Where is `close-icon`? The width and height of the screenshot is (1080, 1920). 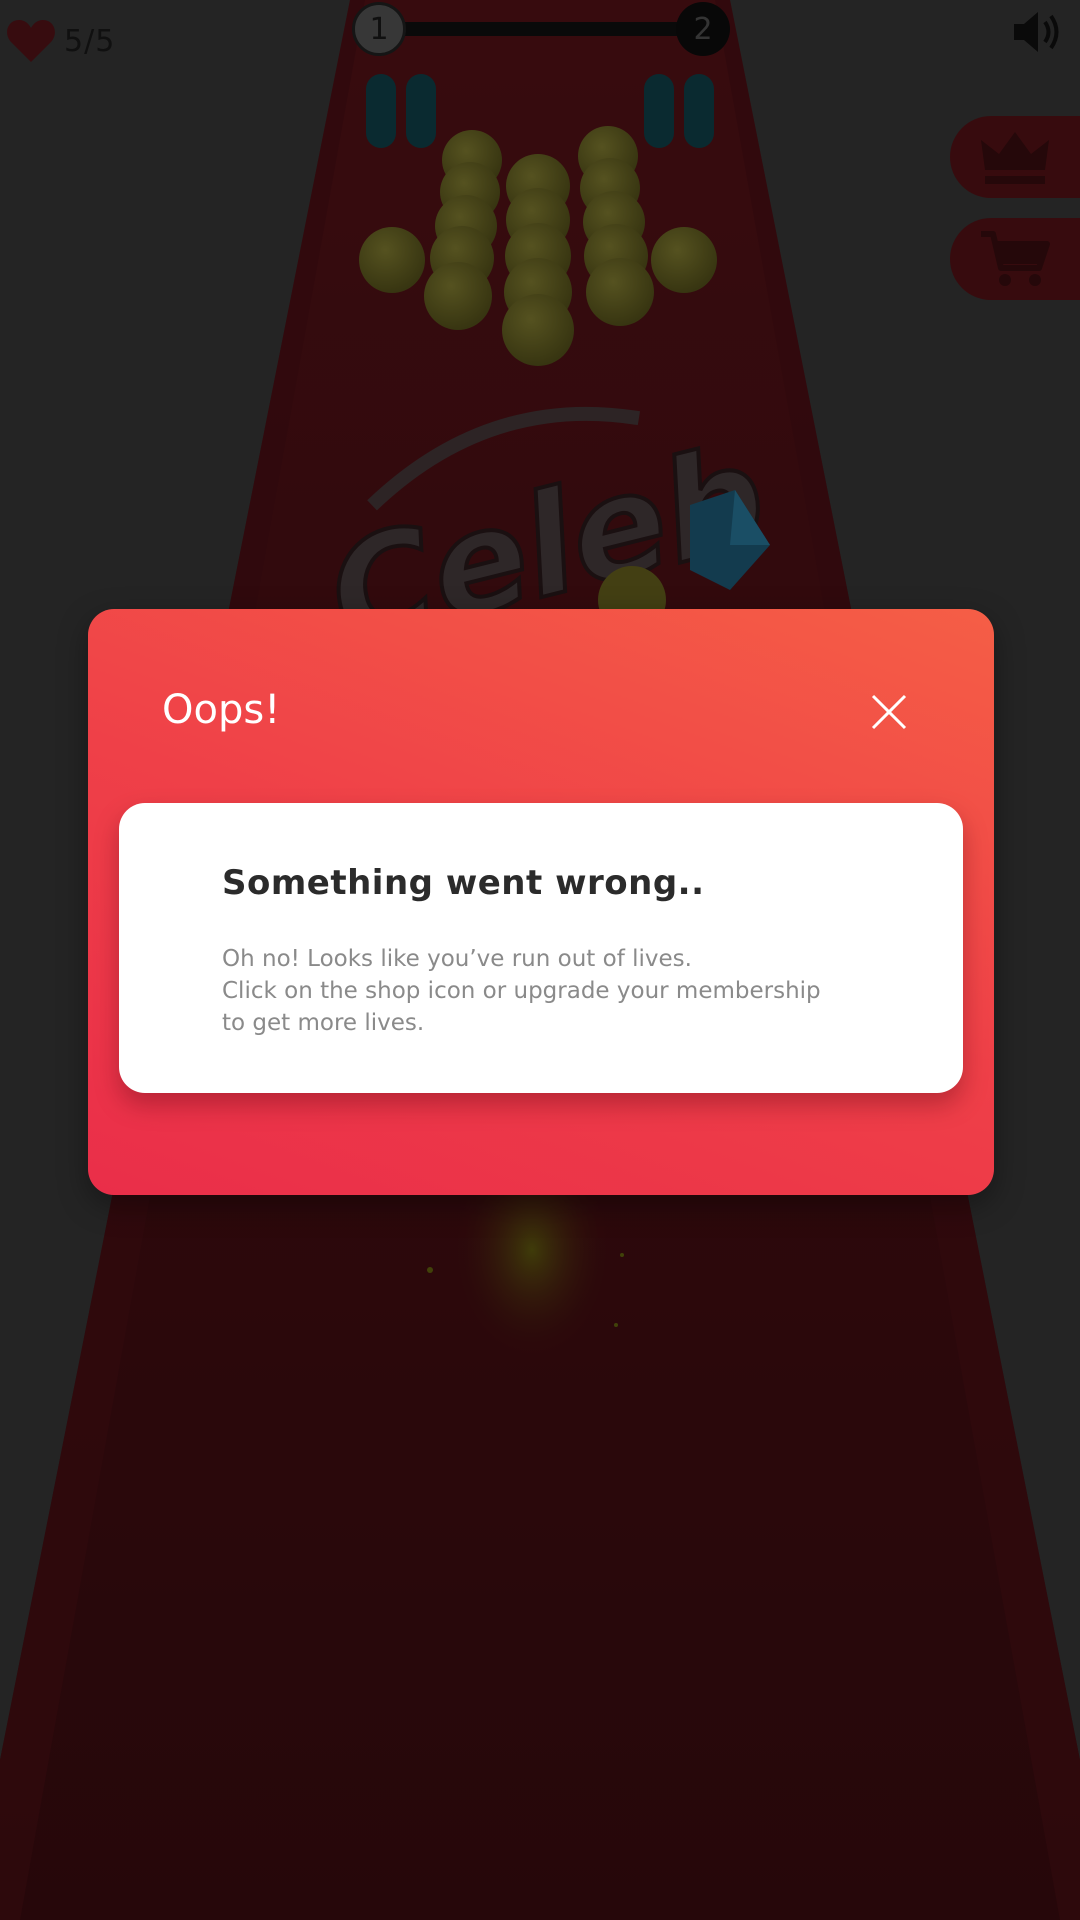 close-icon is located at coordinates (889, 712).